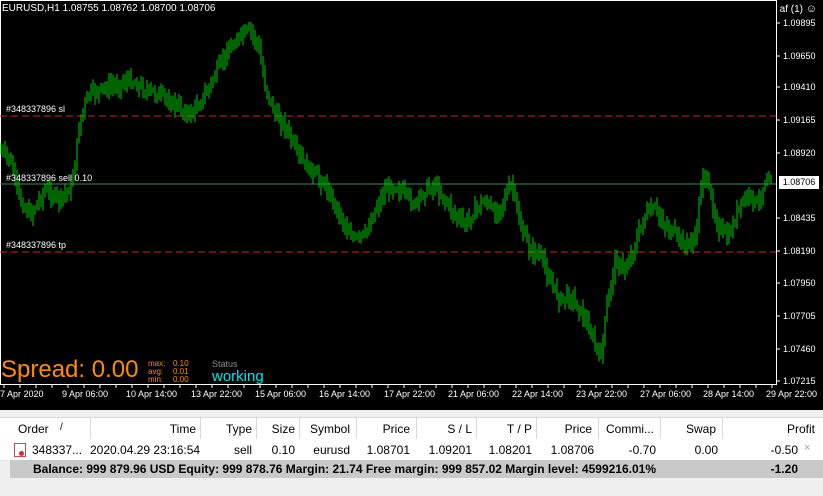 This screenshot has width=823, height=496. Describe the element at coordinates (345, 394) in the screenshot. I see `time-label: 16 Apr 14:00` at that location.